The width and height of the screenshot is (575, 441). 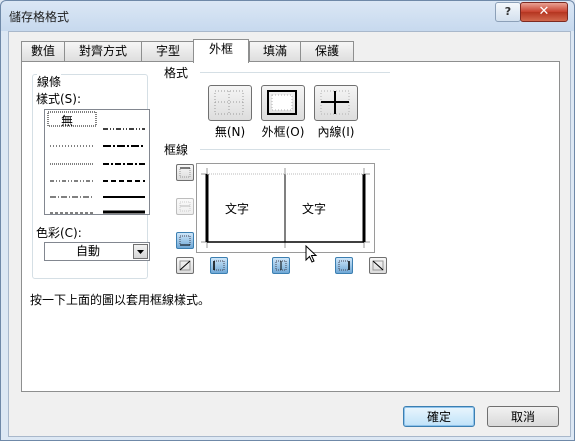 What do you see at coordinates (221, 51) in the screenshot?
I see `tab-border: 外框` at bounding box center [221, 51].